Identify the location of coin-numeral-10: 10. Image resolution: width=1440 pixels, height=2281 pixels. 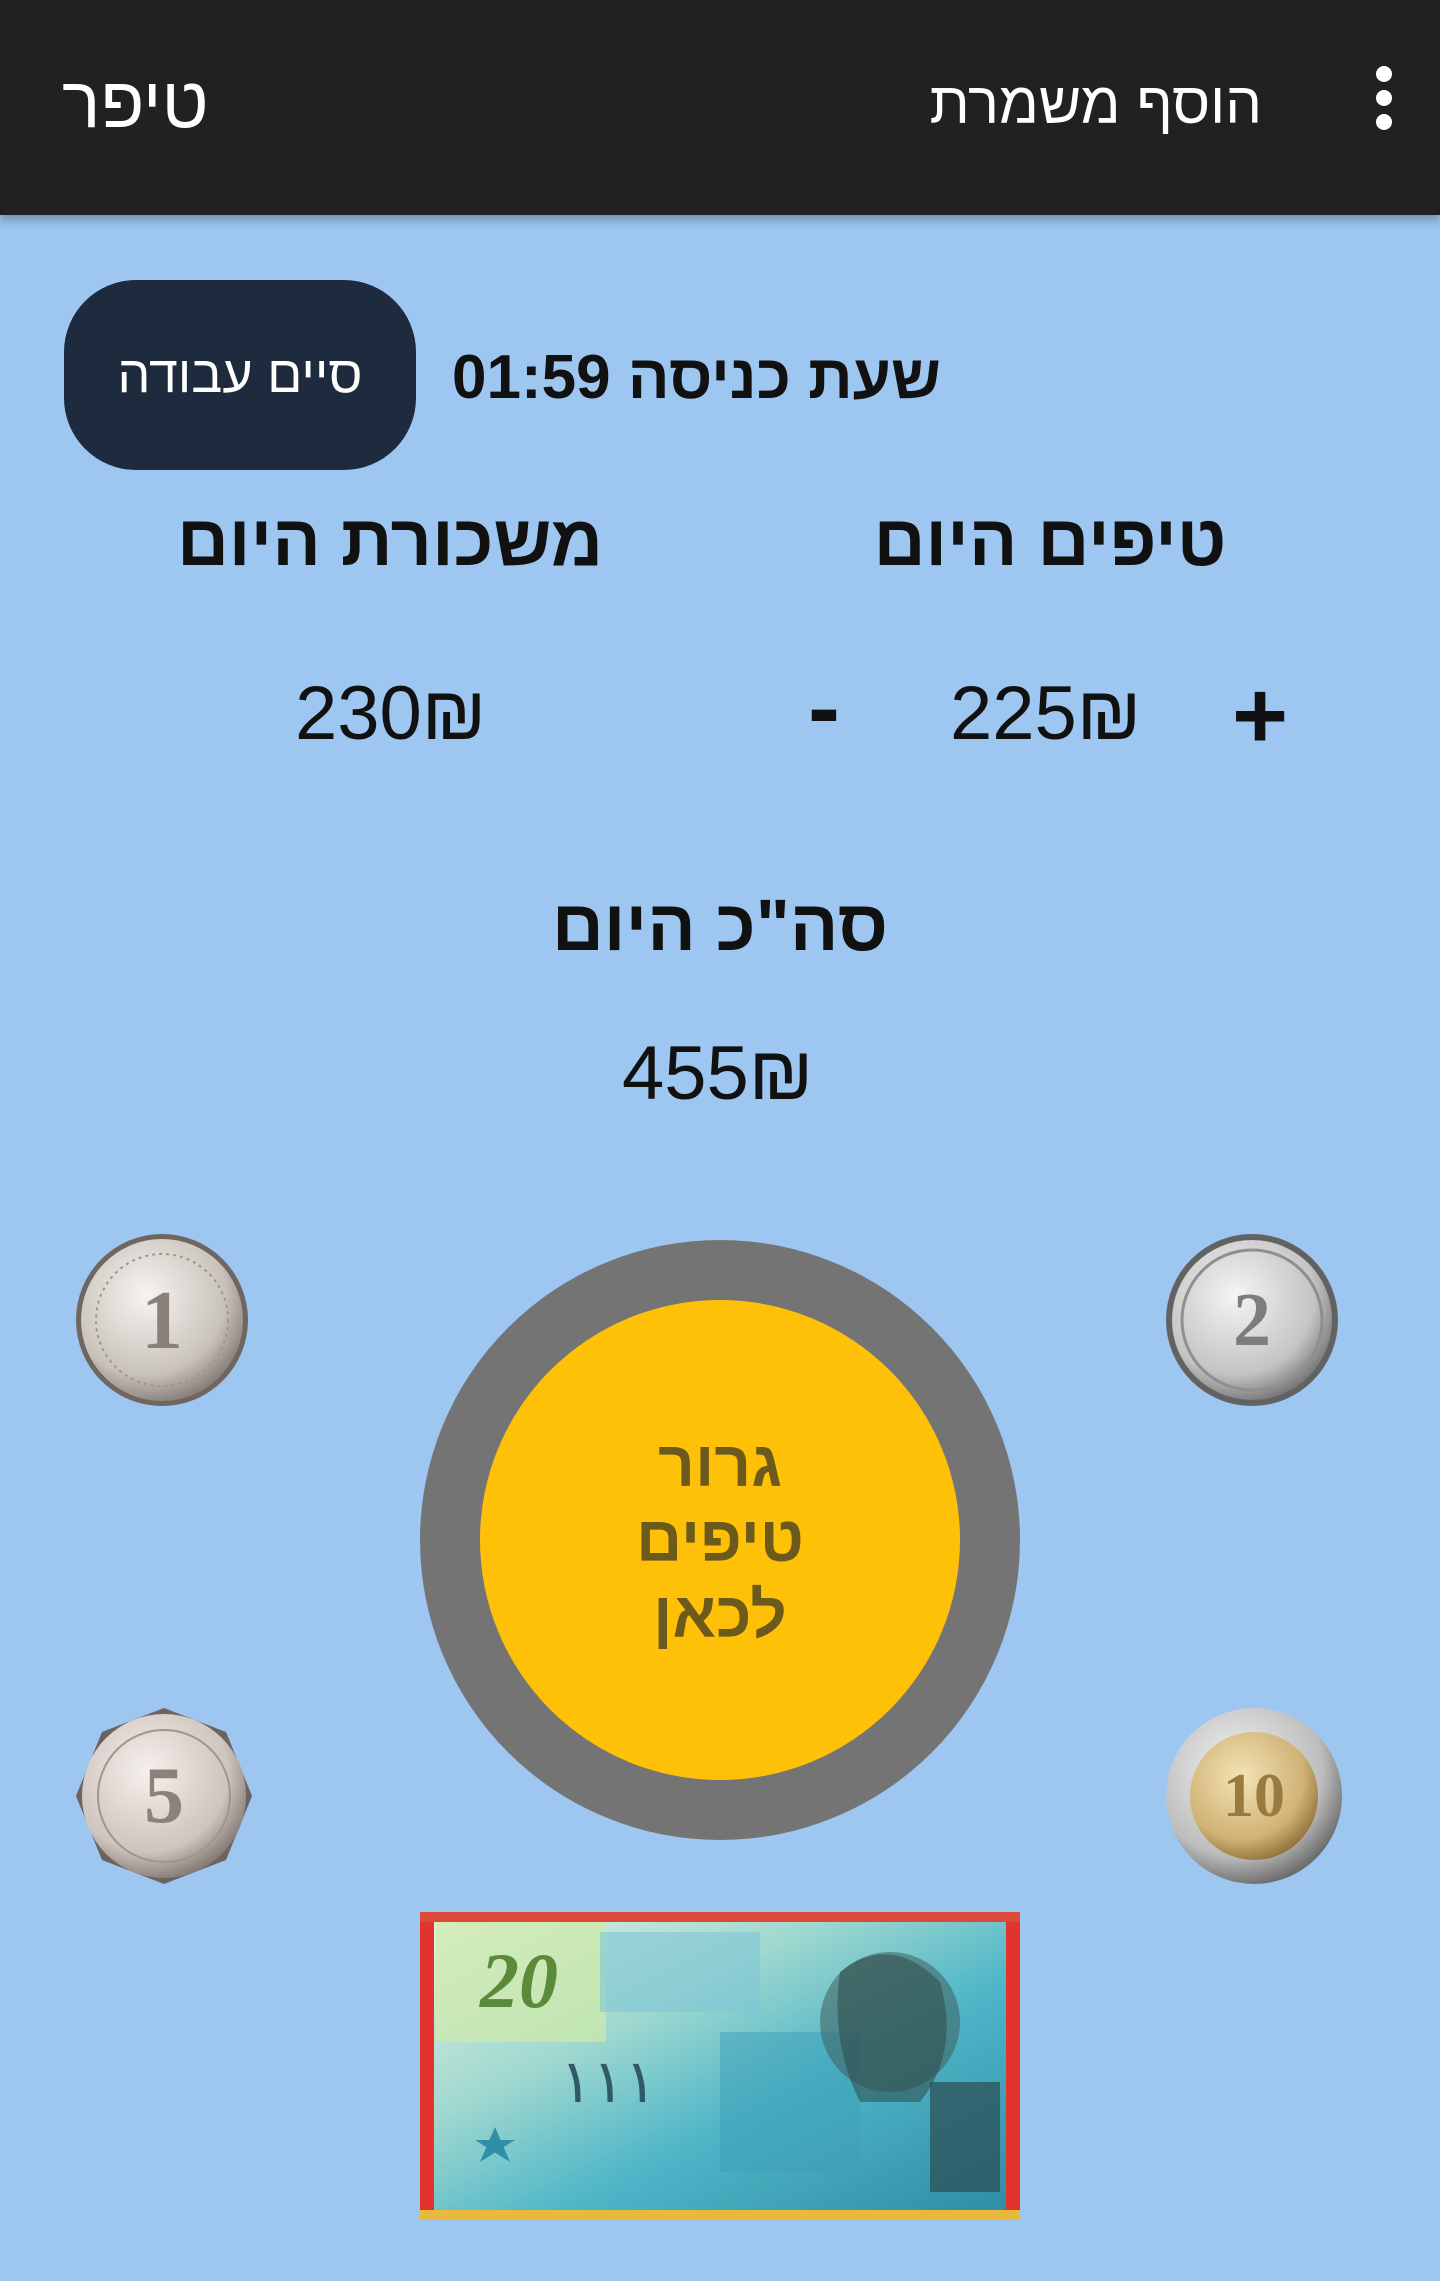
(1254, 1796).